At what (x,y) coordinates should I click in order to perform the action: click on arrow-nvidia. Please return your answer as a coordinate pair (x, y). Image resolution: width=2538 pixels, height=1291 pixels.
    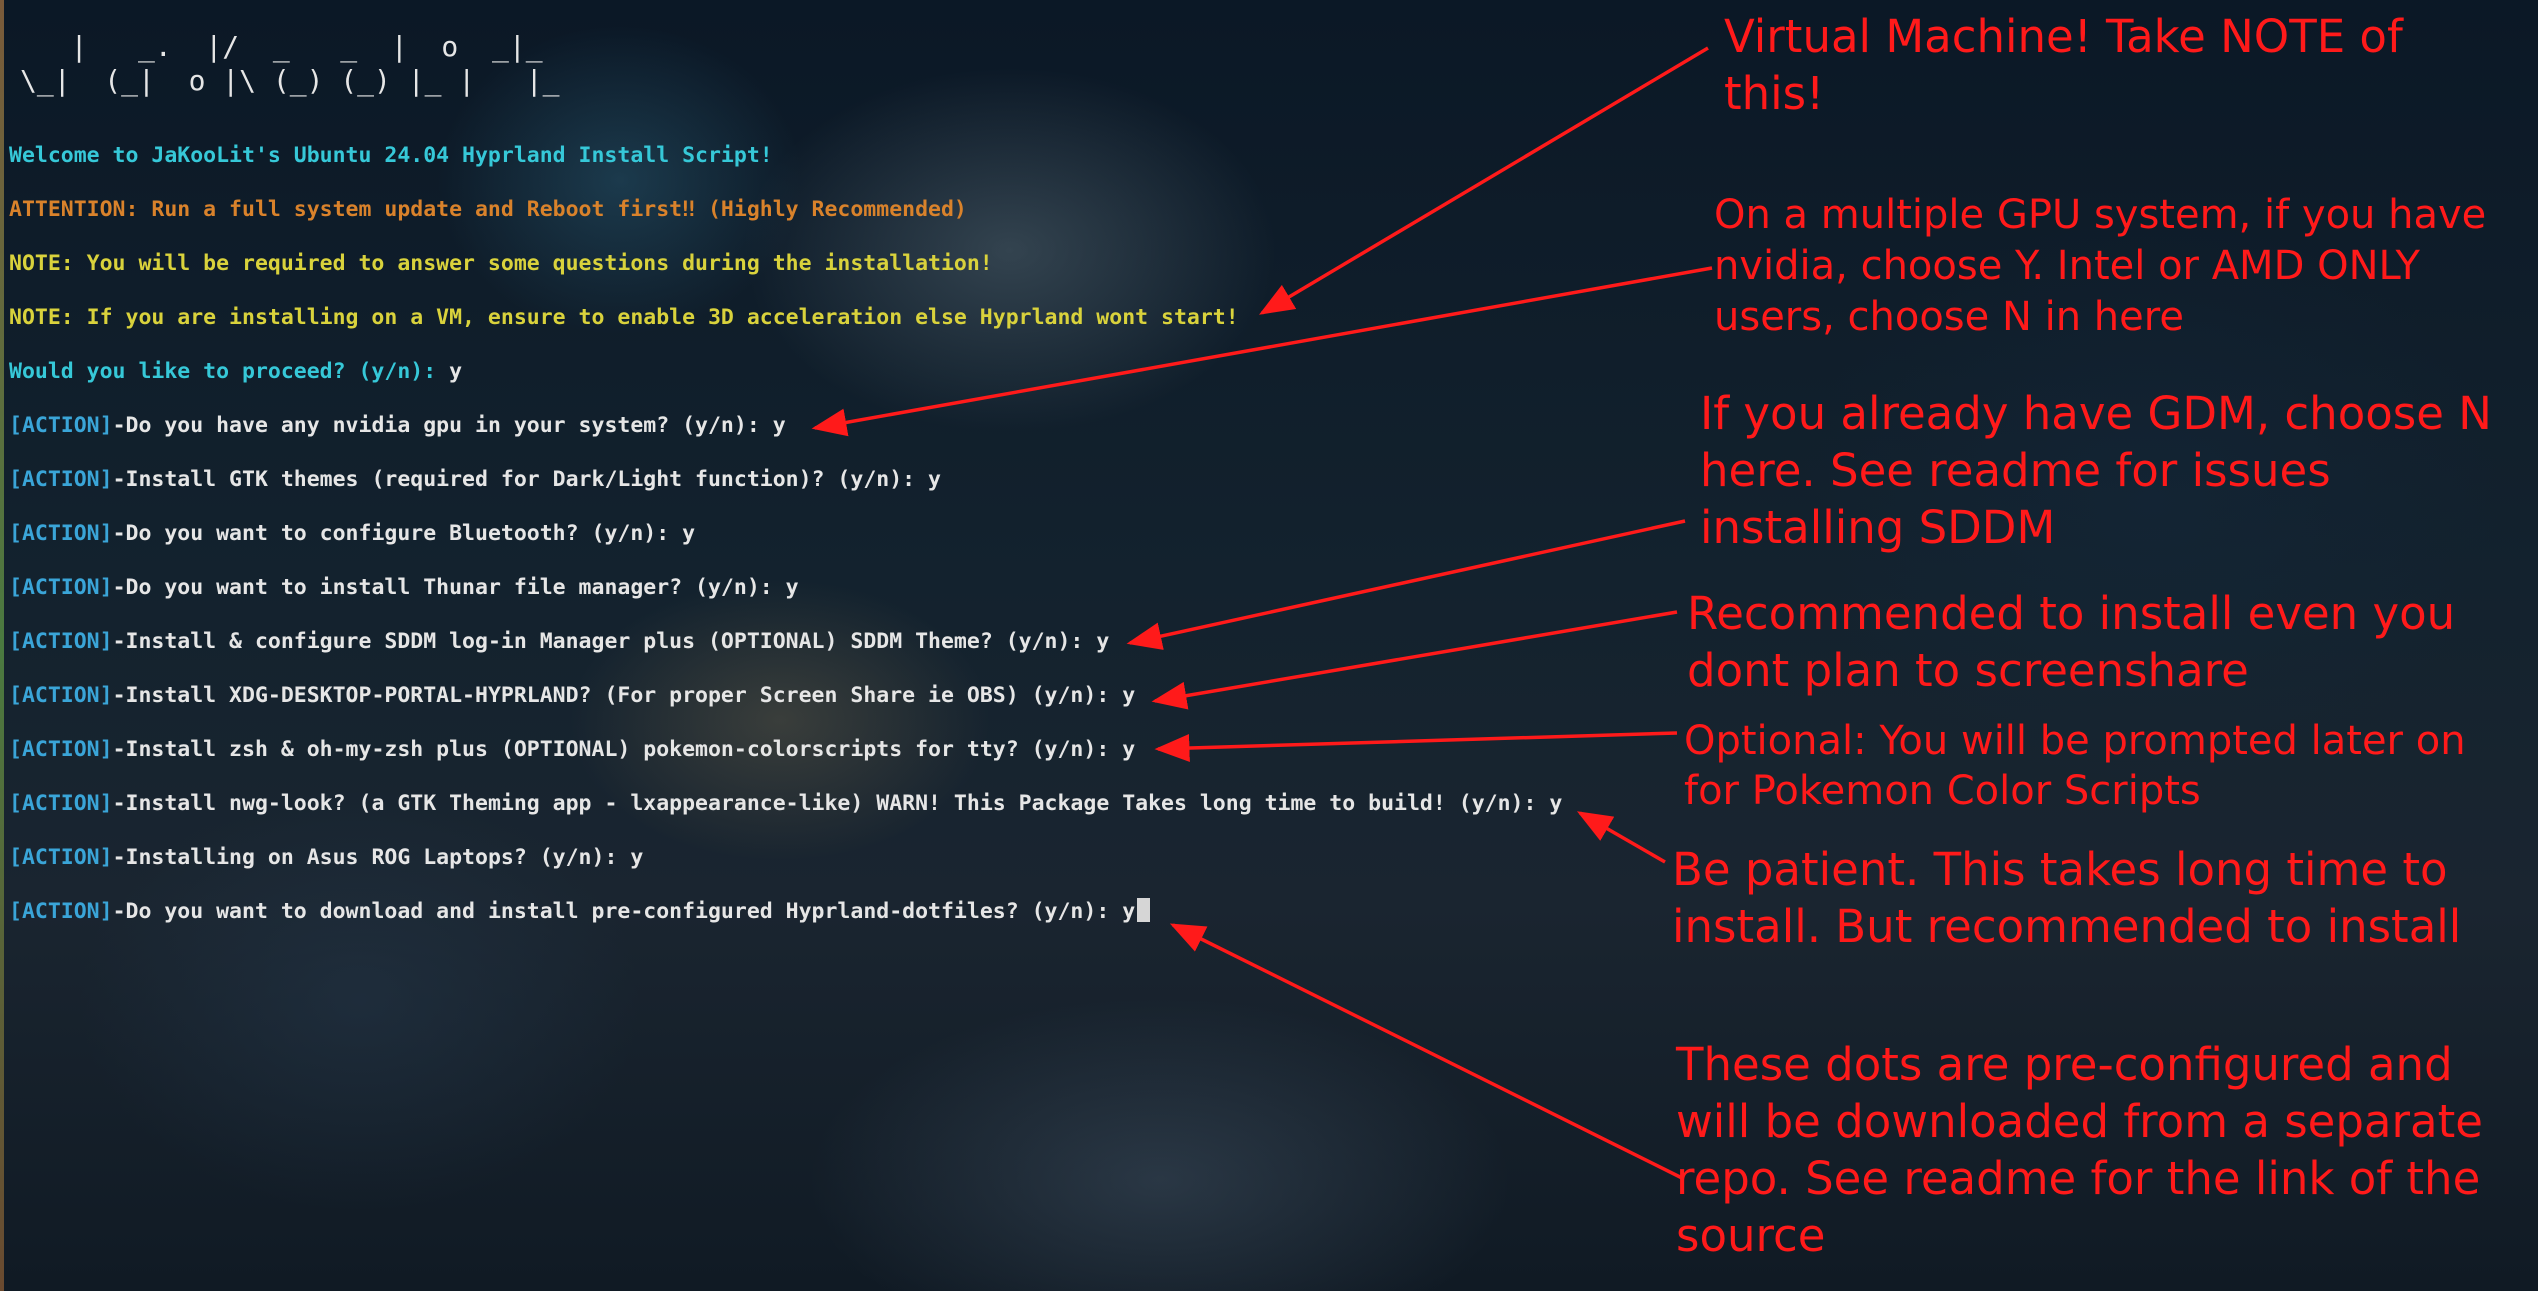
    Looking at the image, I should click on (1262, 351).